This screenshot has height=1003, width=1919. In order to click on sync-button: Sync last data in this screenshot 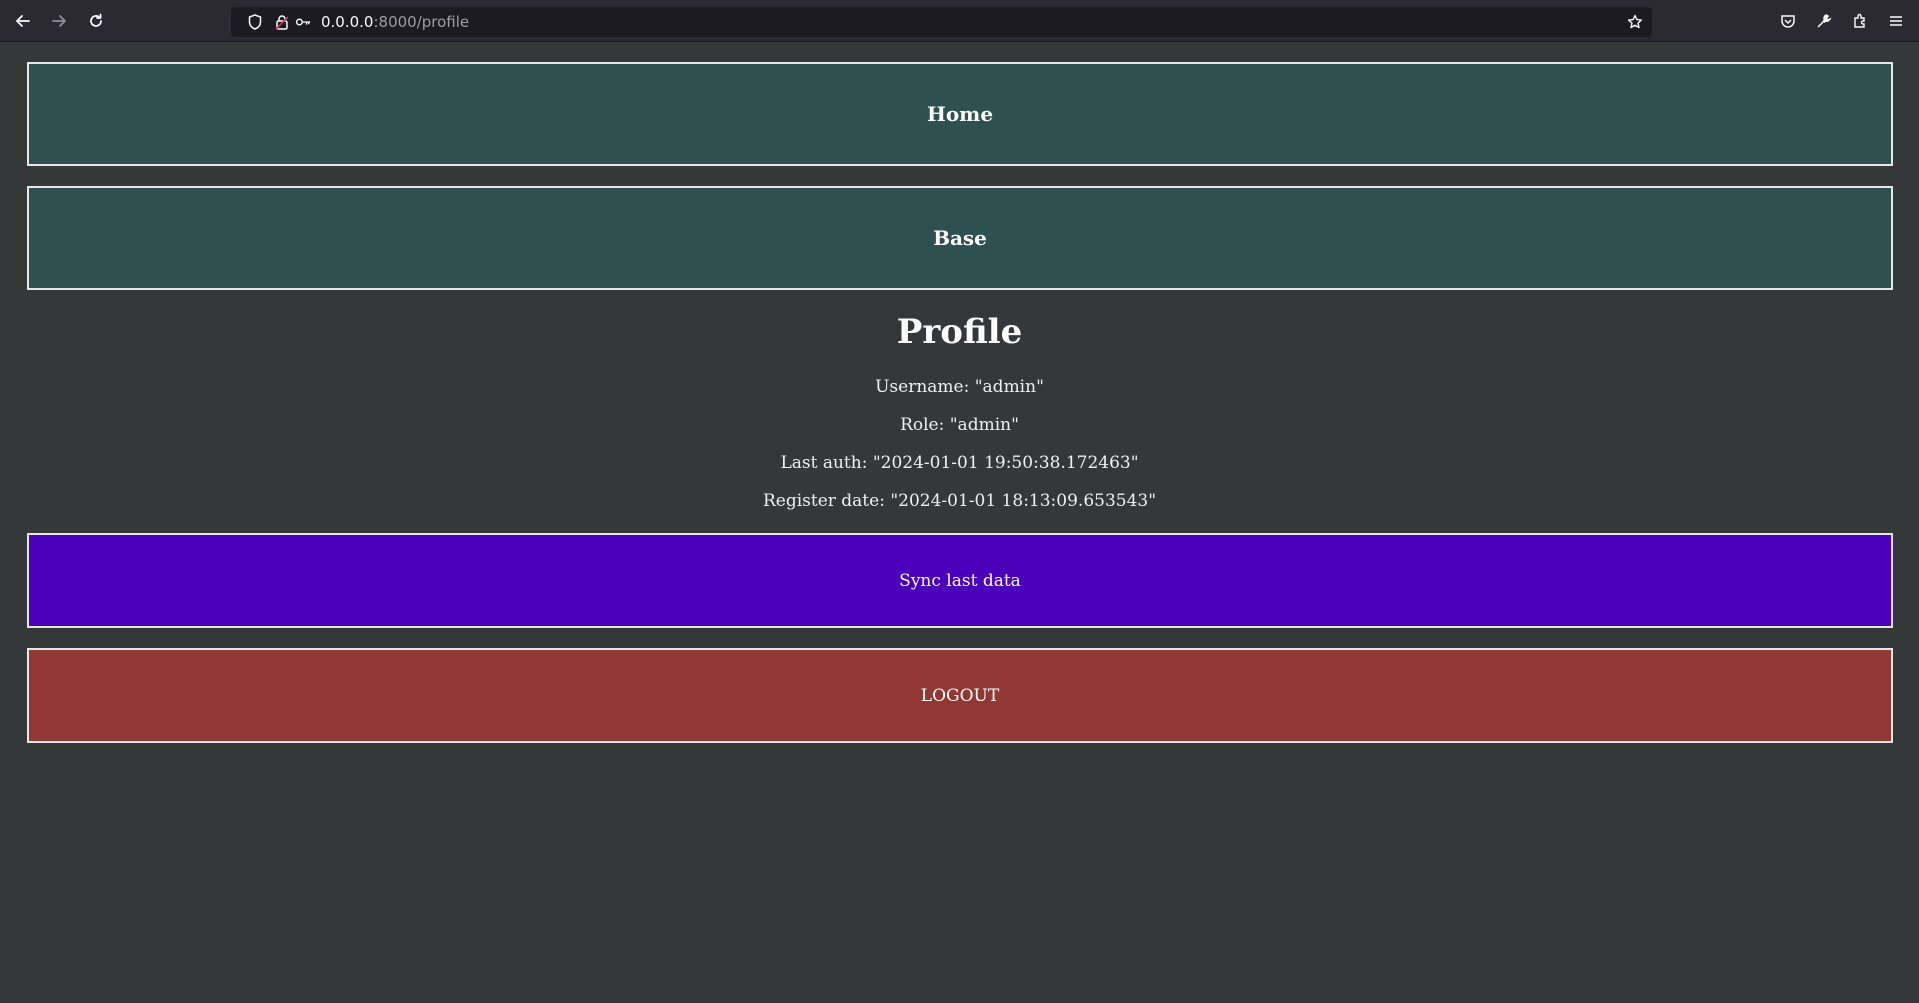, I will do `click(960, 580)`.